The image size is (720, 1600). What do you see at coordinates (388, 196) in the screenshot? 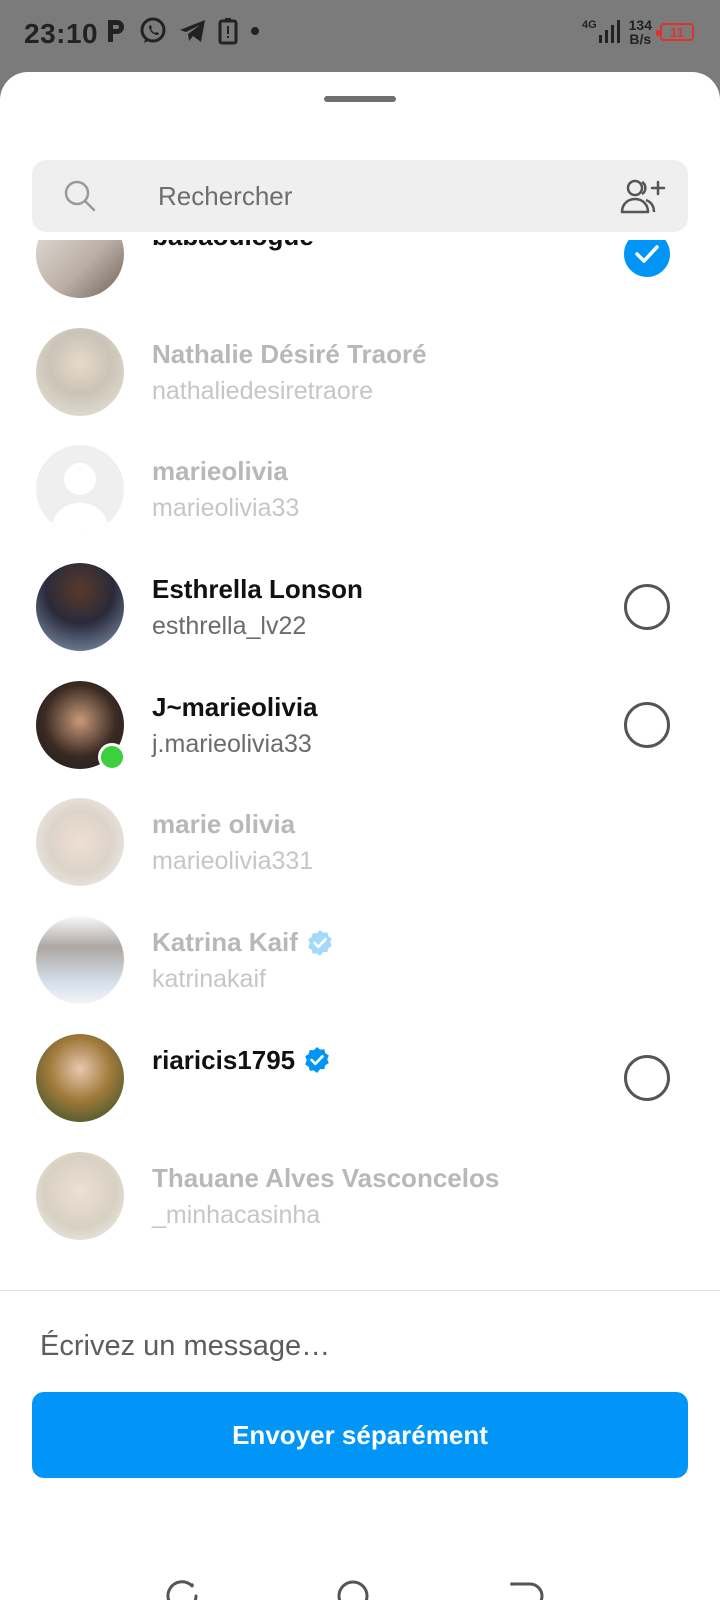
I see `search-input` at bounding box center [388, 196].